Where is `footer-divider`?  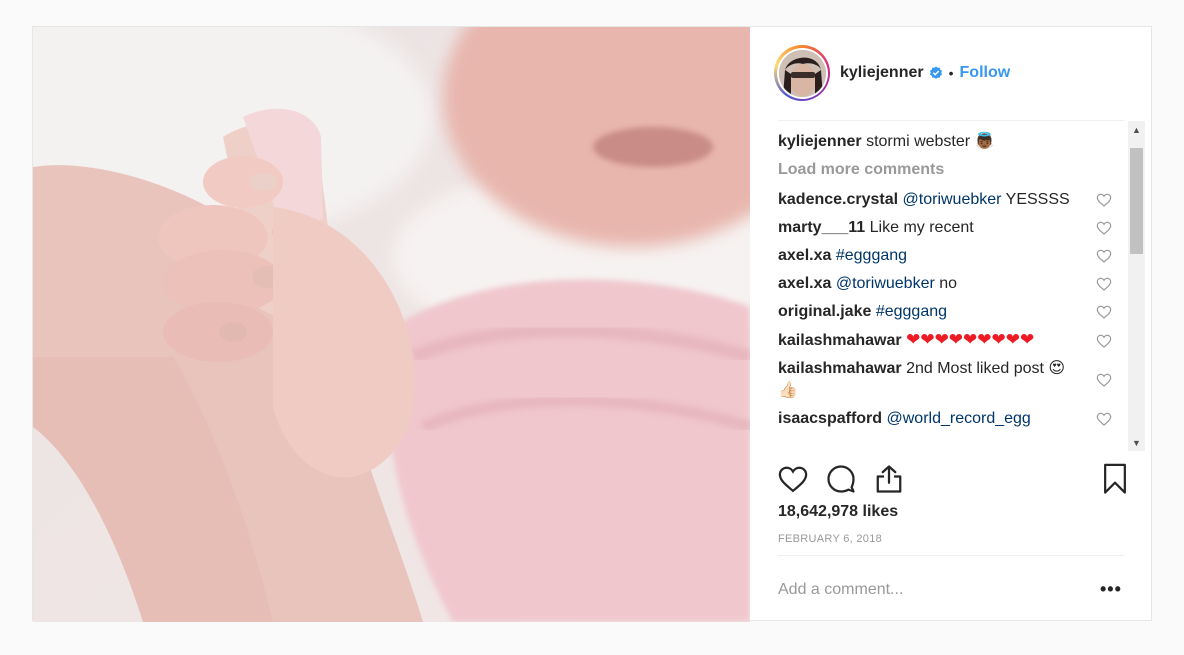 footer-divider is located at coordinates (951, 555).